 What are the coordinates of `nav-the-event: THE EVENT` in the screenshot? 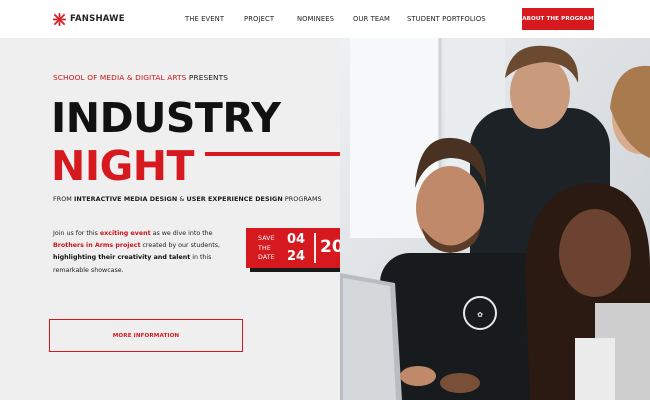 It's located at (204, 19).